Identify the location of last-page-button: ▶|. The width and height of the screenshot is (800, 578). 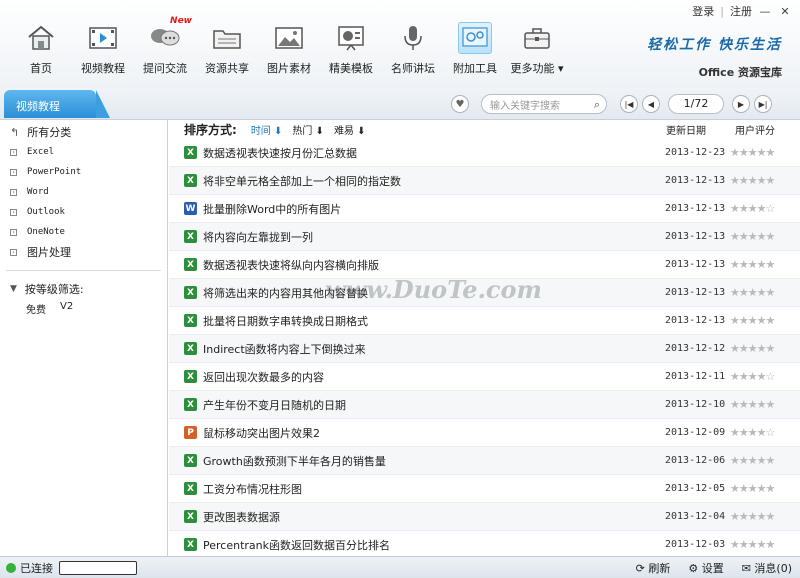
(763, 104).